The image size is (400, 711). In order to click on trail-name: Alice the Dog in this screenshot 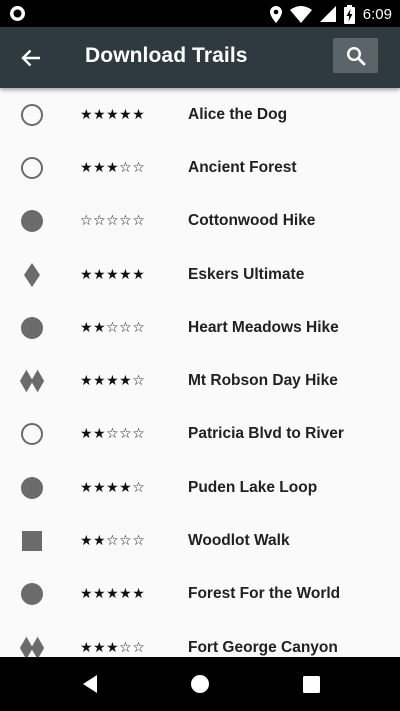, I will do `click(238, 114)`.